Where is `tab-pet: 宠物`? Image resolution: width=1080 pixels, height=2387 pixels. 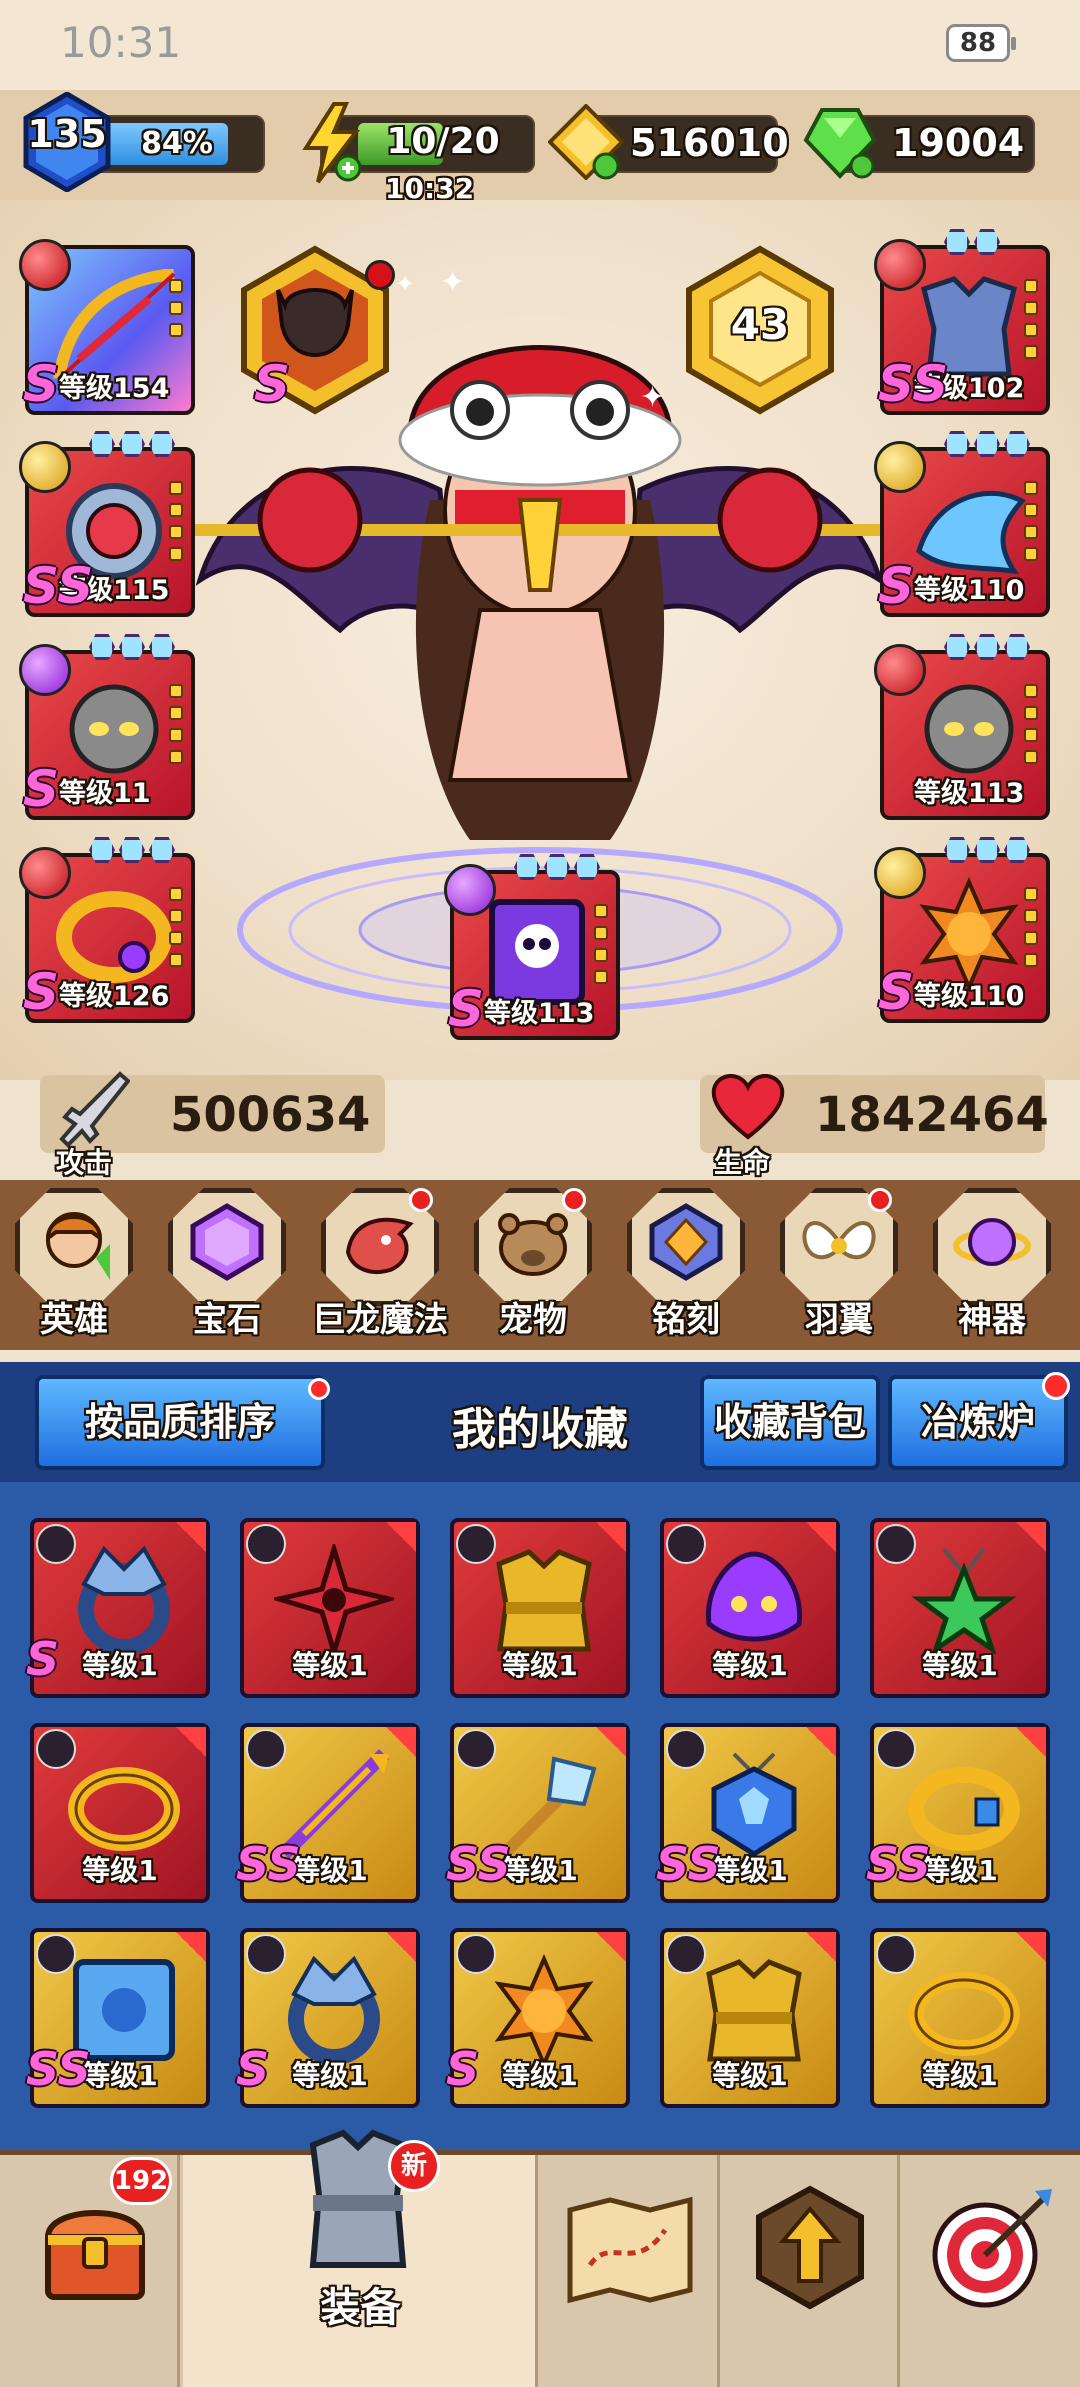 tab-pet: 宠物 is located at coordinates (533, 1264).